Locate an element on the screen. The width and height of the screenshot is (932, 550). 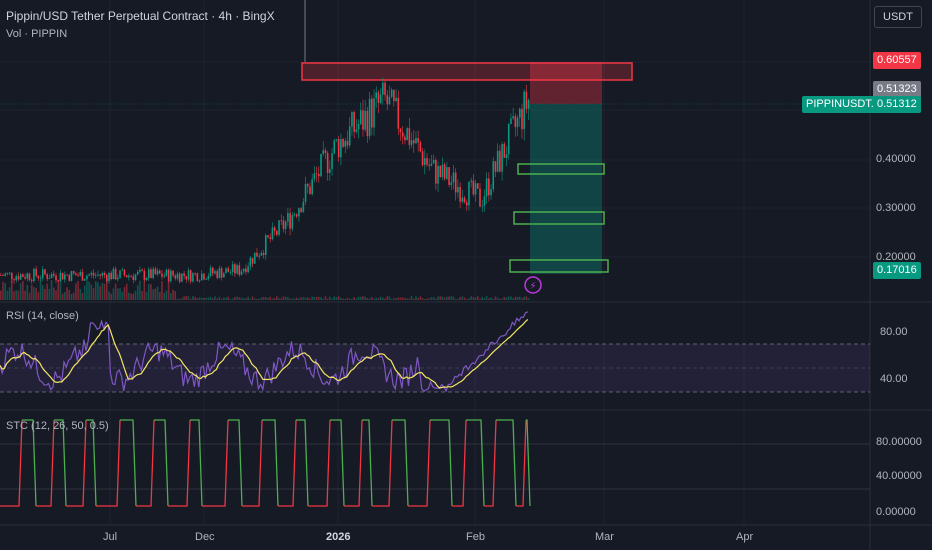
currency-button: USDT is located at coordinates (898, 17).